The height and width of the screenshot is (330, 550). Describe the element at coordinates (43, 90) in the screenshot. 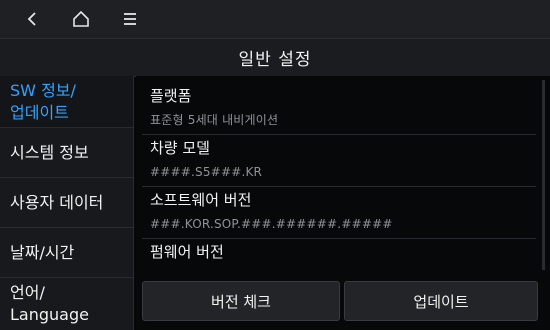

I see `sidebar-item-label: SW 정보/` at that location.